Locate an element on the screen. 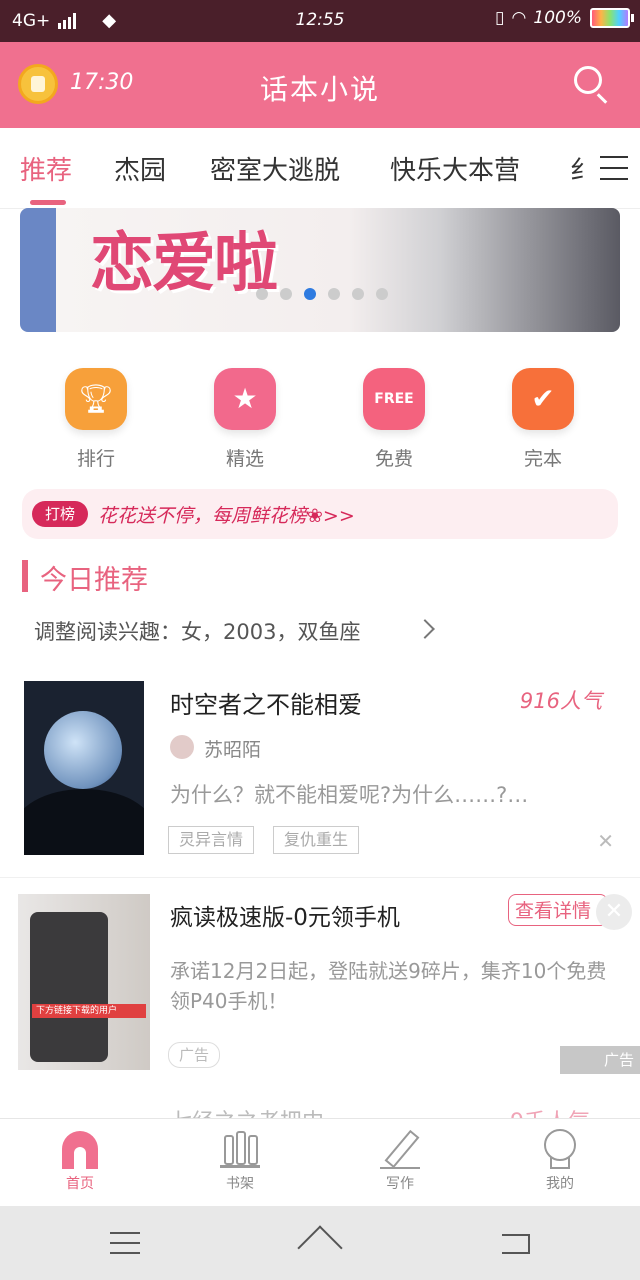 This screenshot has height=1280, width=640. battery-icon is located at coordinates (612, 18).